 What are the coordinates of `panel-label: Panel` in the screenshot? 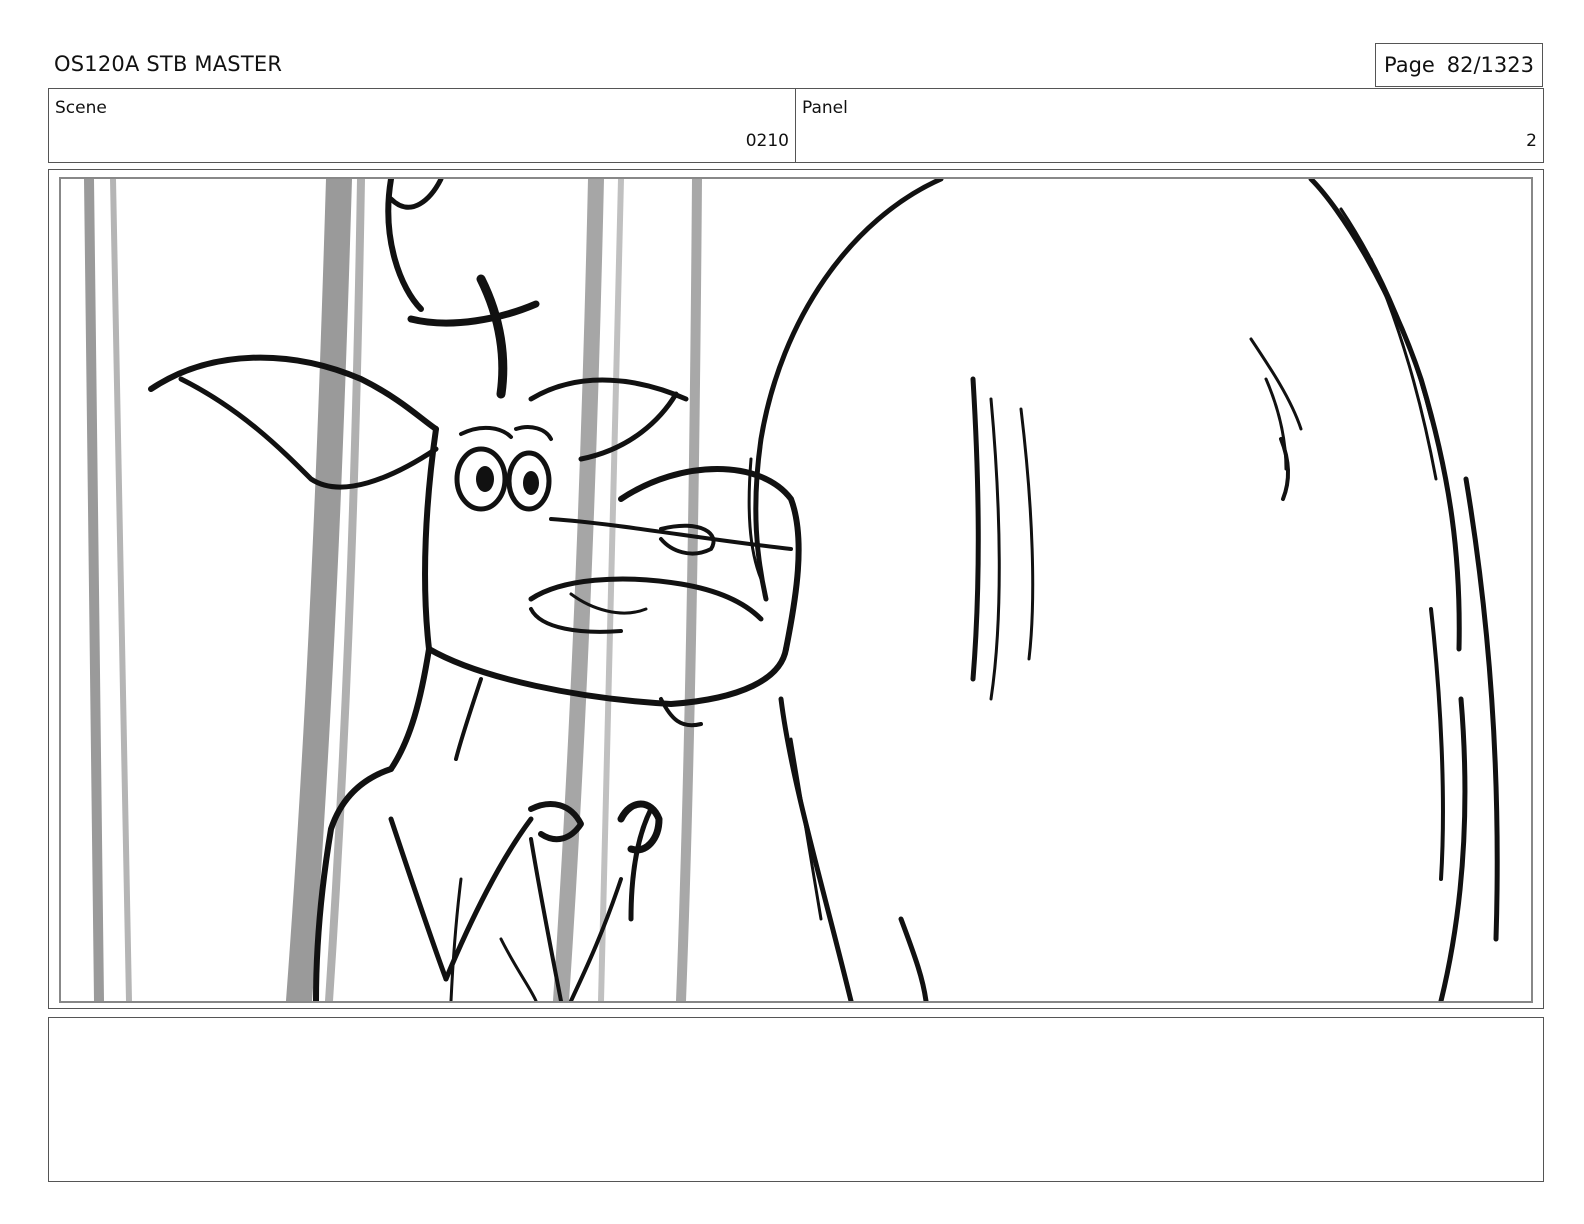 It's located at (825, 108).